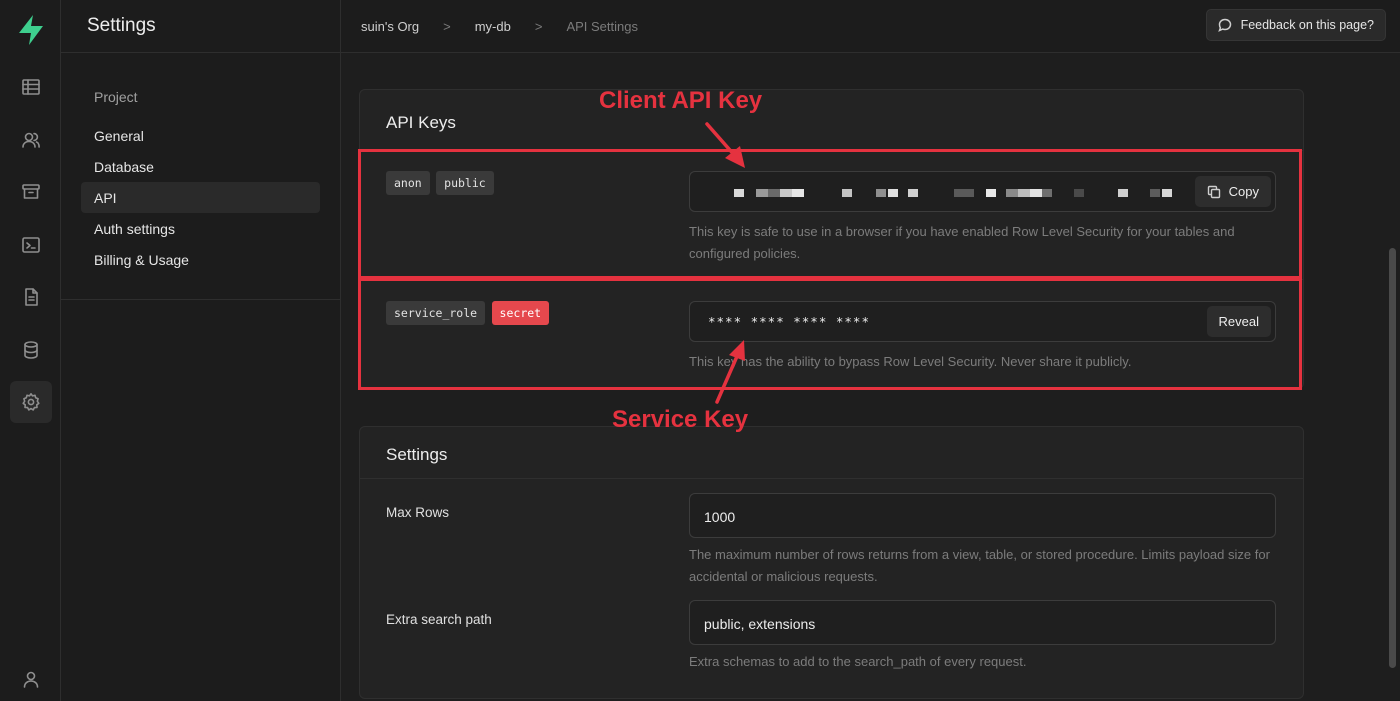  I want to click on feedback-button: Feedback on this page?, so click(1295, 25).